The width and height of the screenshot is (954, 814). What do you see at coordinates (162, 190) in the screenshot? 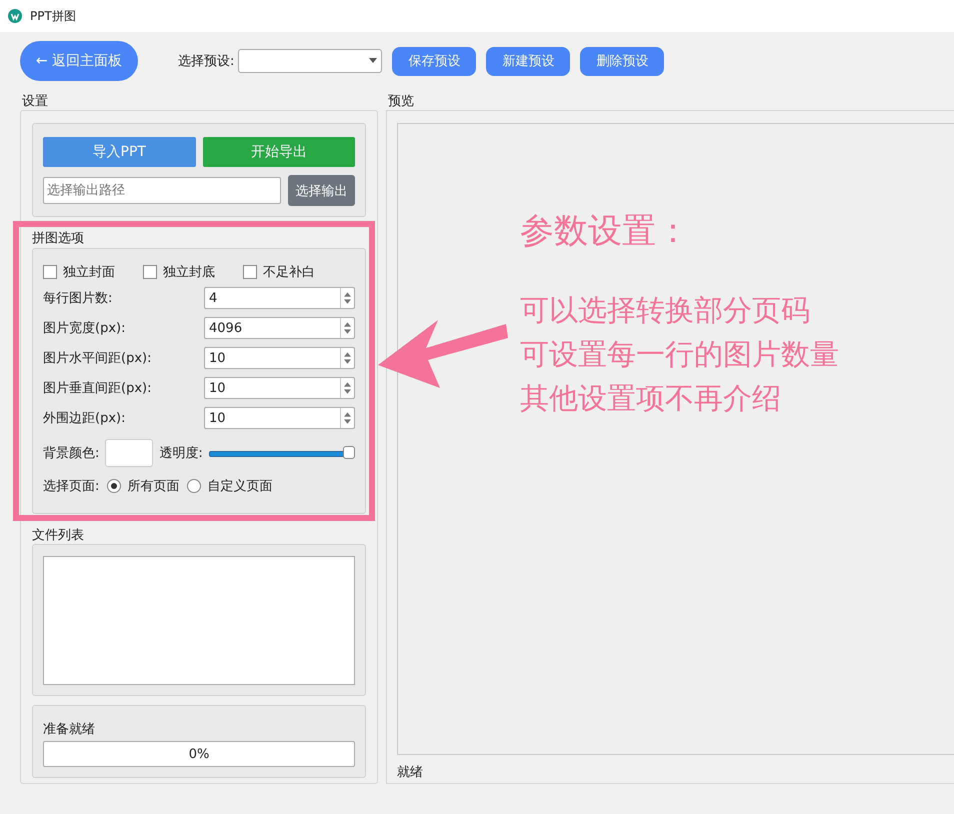
I see `output-path-field: 选择输出路径` at bounding box center [162, 190].